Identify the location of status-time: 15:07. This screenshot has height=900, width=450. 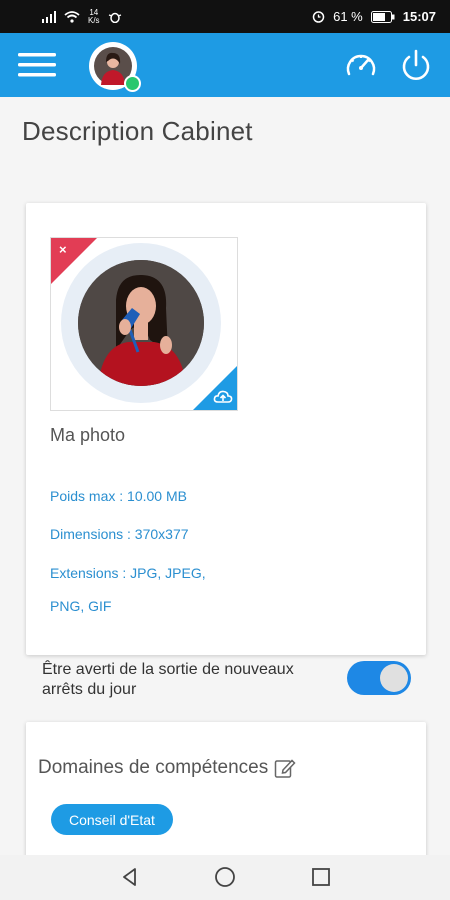
(419, 16).